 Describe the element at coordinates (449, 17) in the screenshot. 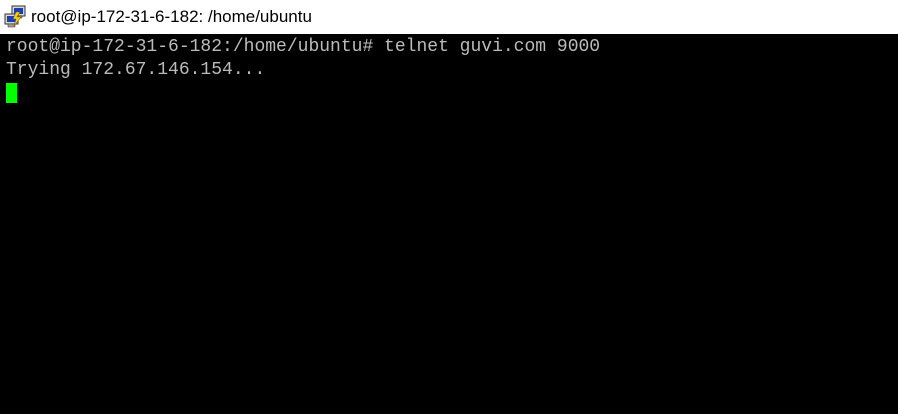

I see `title-bar: root@ip-172-31-6-182: /home/ubuntu` at that location.